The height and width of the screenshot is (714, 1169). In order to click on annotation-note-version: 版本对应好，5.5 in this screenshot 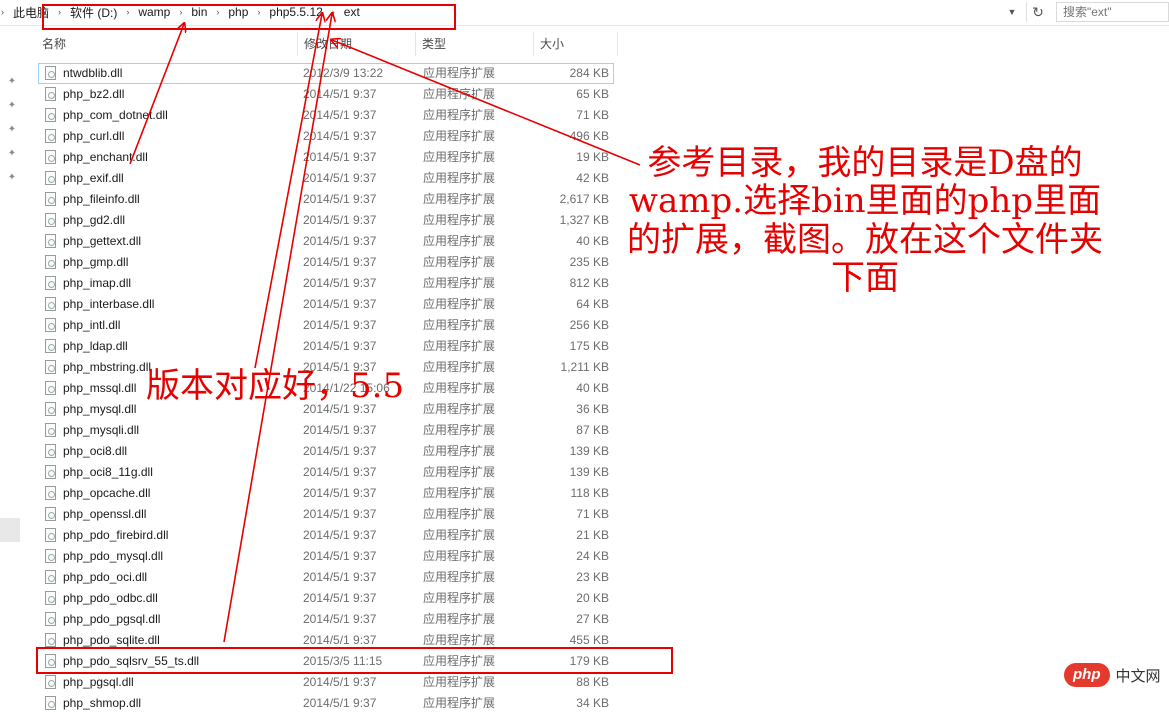, I will do `click(275, 386)`.